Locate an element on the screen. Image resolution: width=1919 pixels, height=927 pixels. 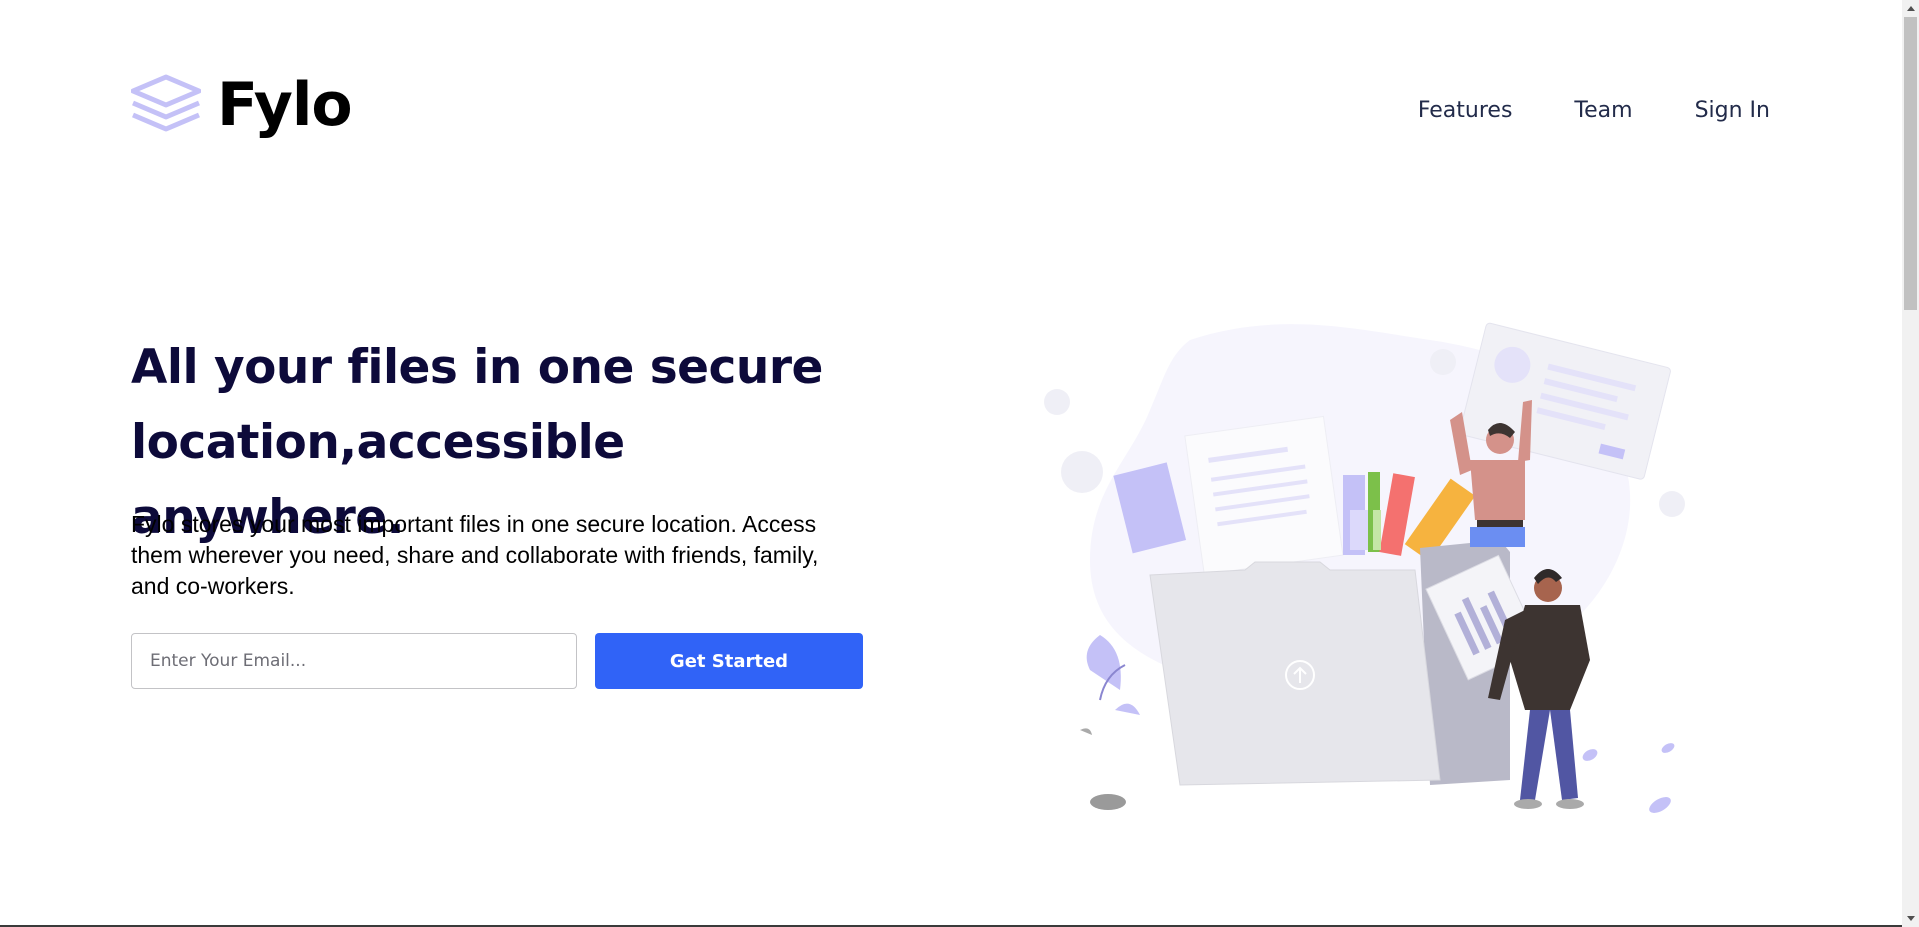
get-started-button: Get Started is located at coordinates (729, 661).